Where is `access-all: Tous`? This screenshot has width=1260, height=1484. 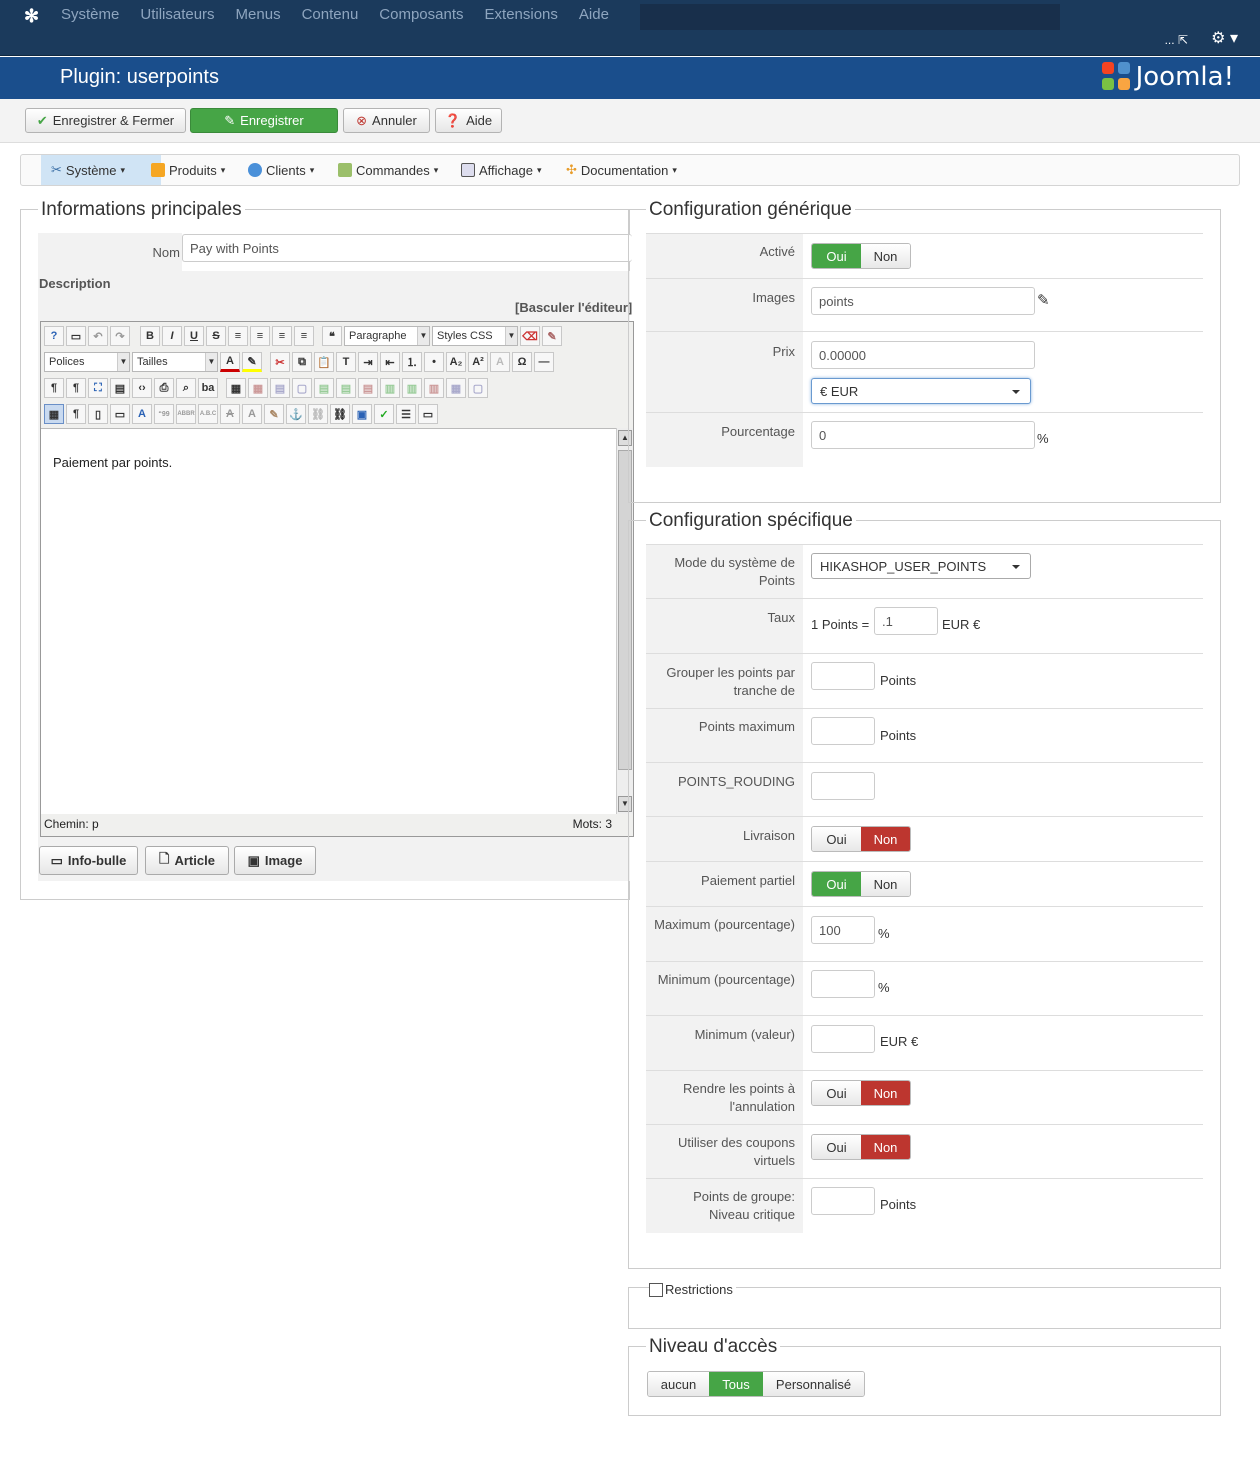
access-all: Tous is located at coordinates (736, 1384).